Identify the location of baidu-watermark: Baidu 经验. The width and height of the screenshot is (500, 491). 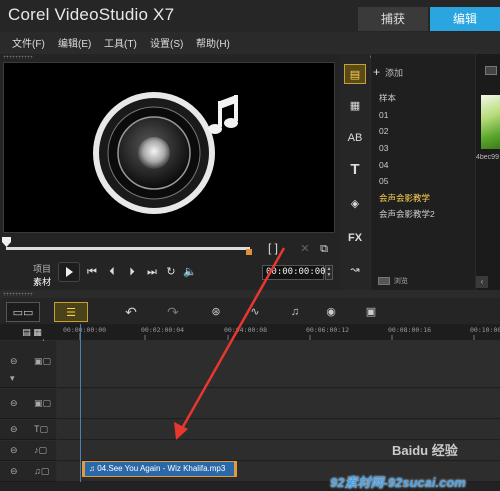
(425, 450).